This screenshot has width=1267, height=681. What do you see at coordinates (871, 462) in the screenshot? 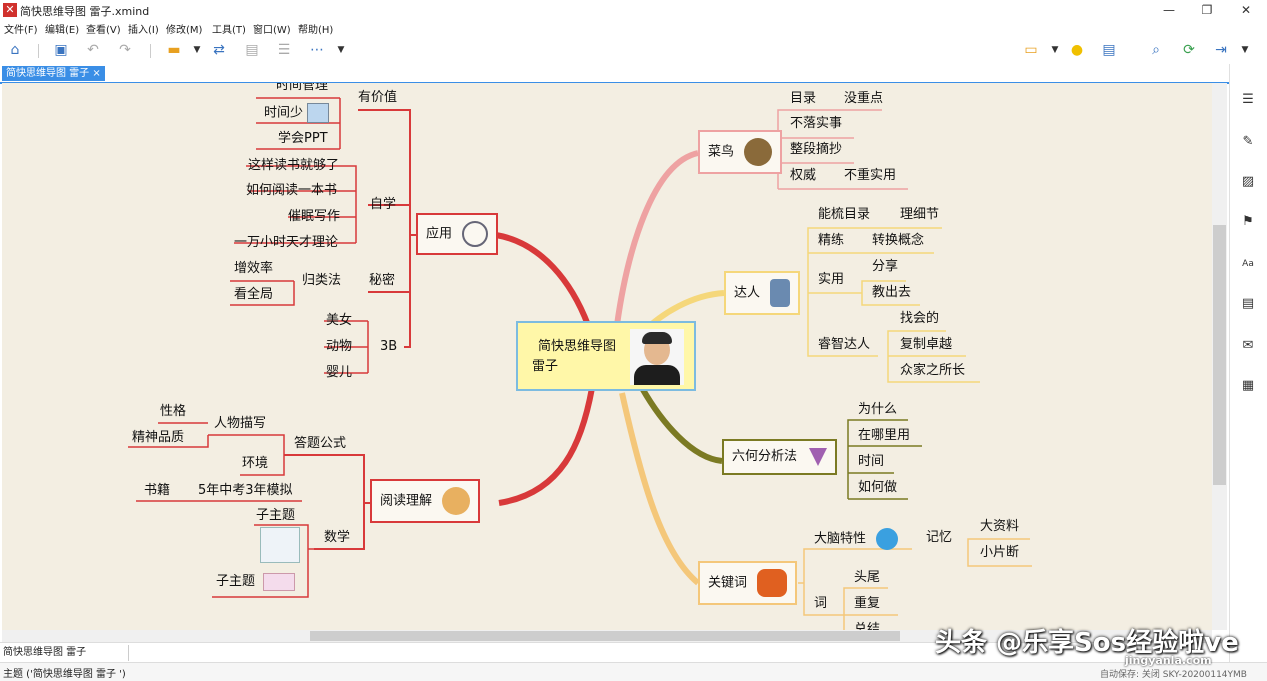
I see `topic-shijian: 时间` at bounding box center [871, 462].